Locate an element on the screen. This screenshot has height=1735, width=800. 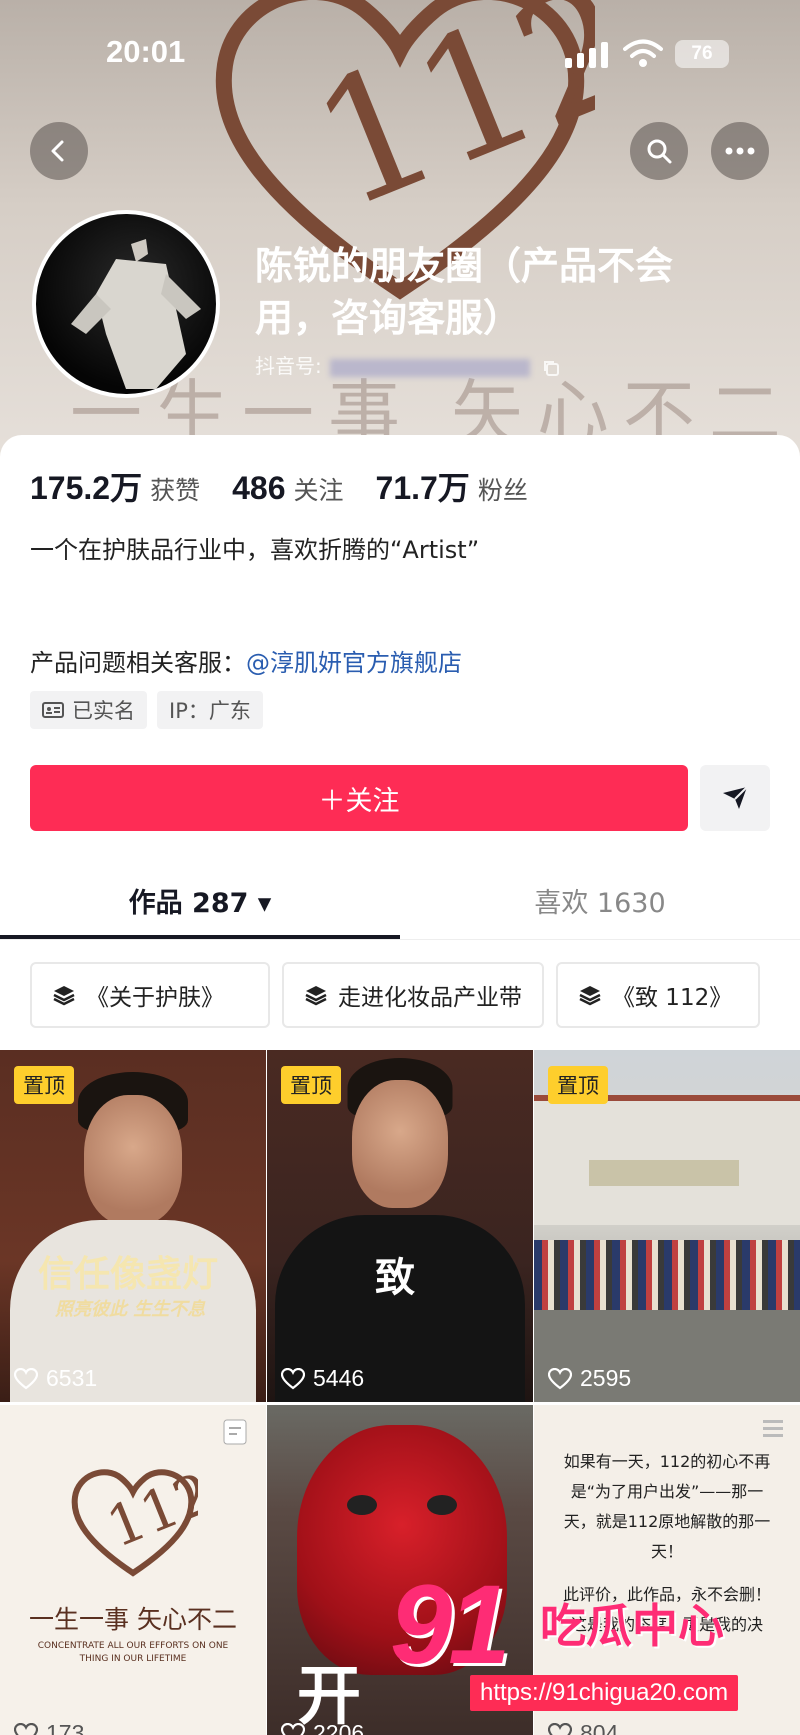
video-likes: 6531 is located at coordinates (55, 1378).